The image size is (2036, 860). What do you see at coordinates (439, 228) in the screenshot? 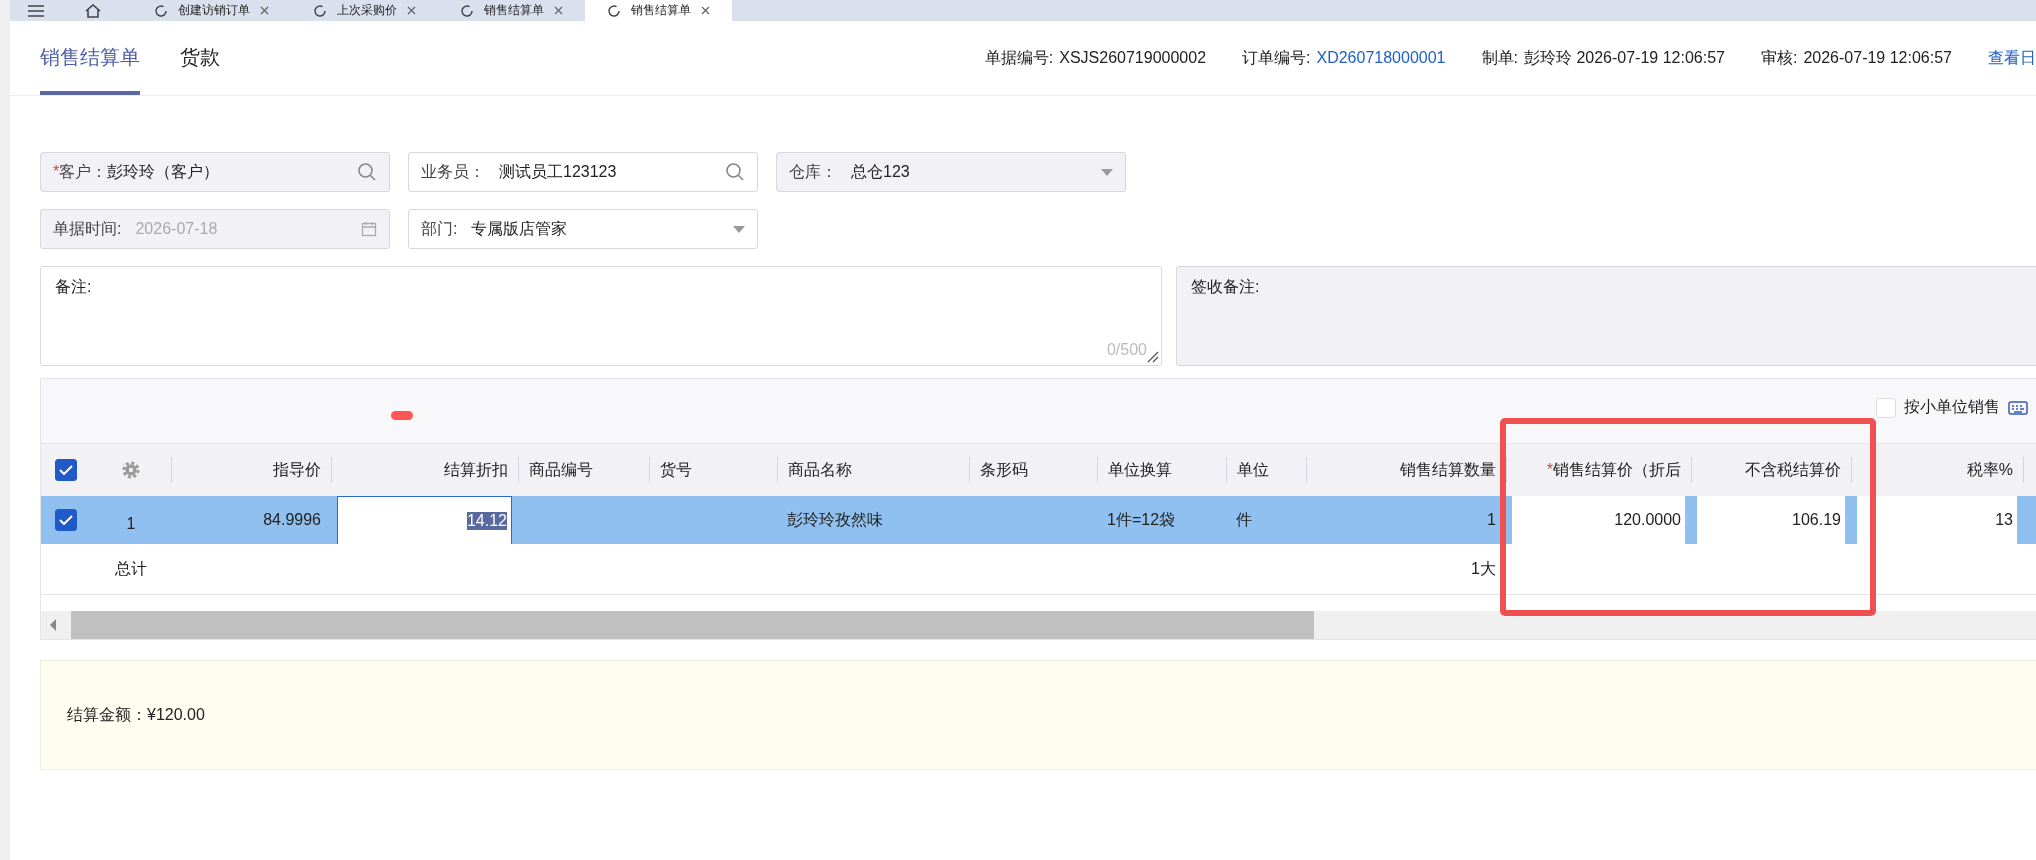
I see `field-label: 部门:` at bounding box center [439, 228].